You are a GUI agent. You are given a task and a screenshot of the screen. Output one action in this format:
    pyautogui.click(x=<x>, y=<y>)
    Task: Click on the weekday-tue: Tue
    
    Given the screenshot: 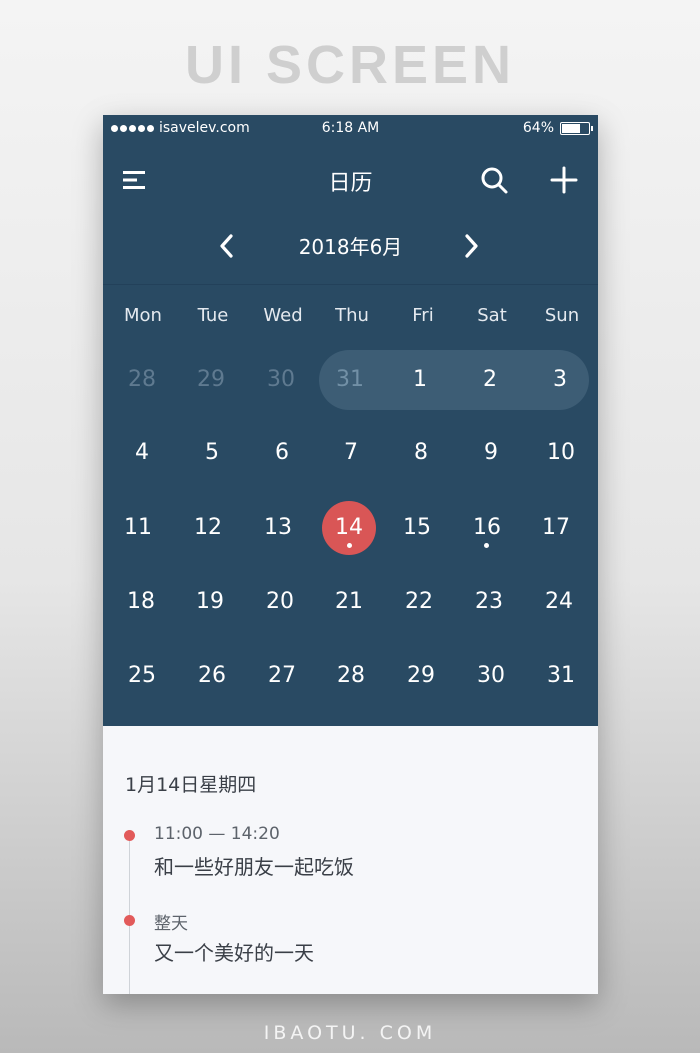 What is the action you would take?
    pyautogui.click(x=213, y=315)
    